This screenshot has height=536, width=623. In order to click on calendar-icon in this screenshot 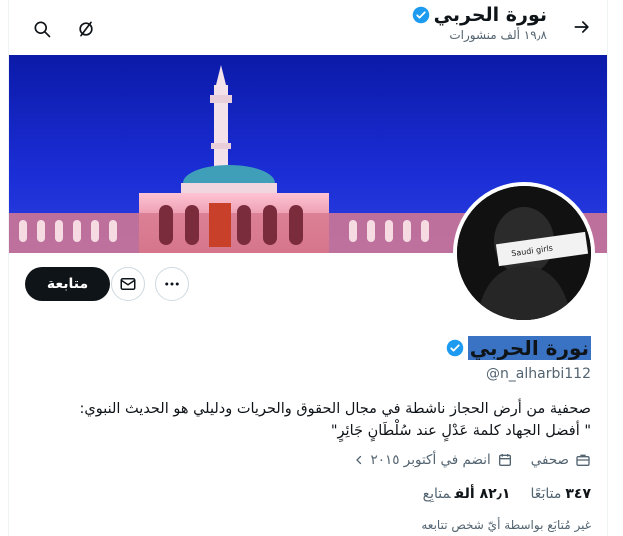, I will do `click(504, 460)`.